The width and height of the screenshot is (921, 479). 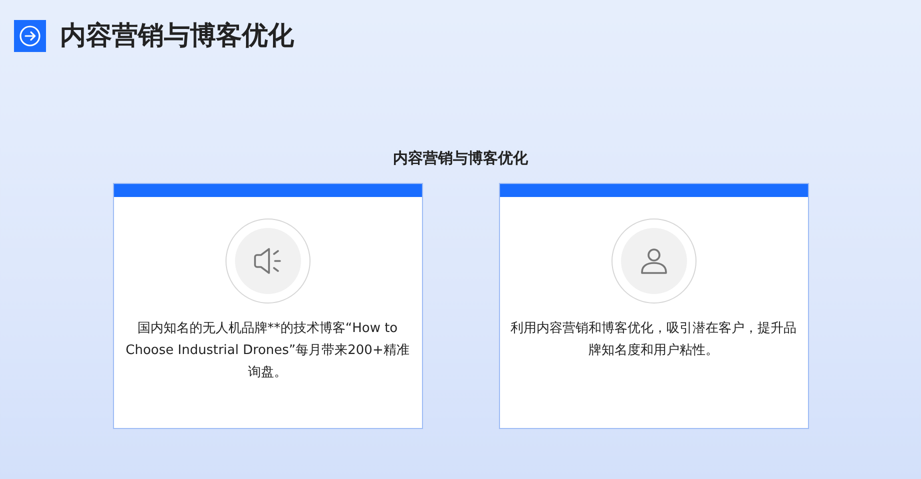 What do you see at coordinates (267, 261) in the screenshot?
I see `speaker-icon` at bounding box center [267, 261].